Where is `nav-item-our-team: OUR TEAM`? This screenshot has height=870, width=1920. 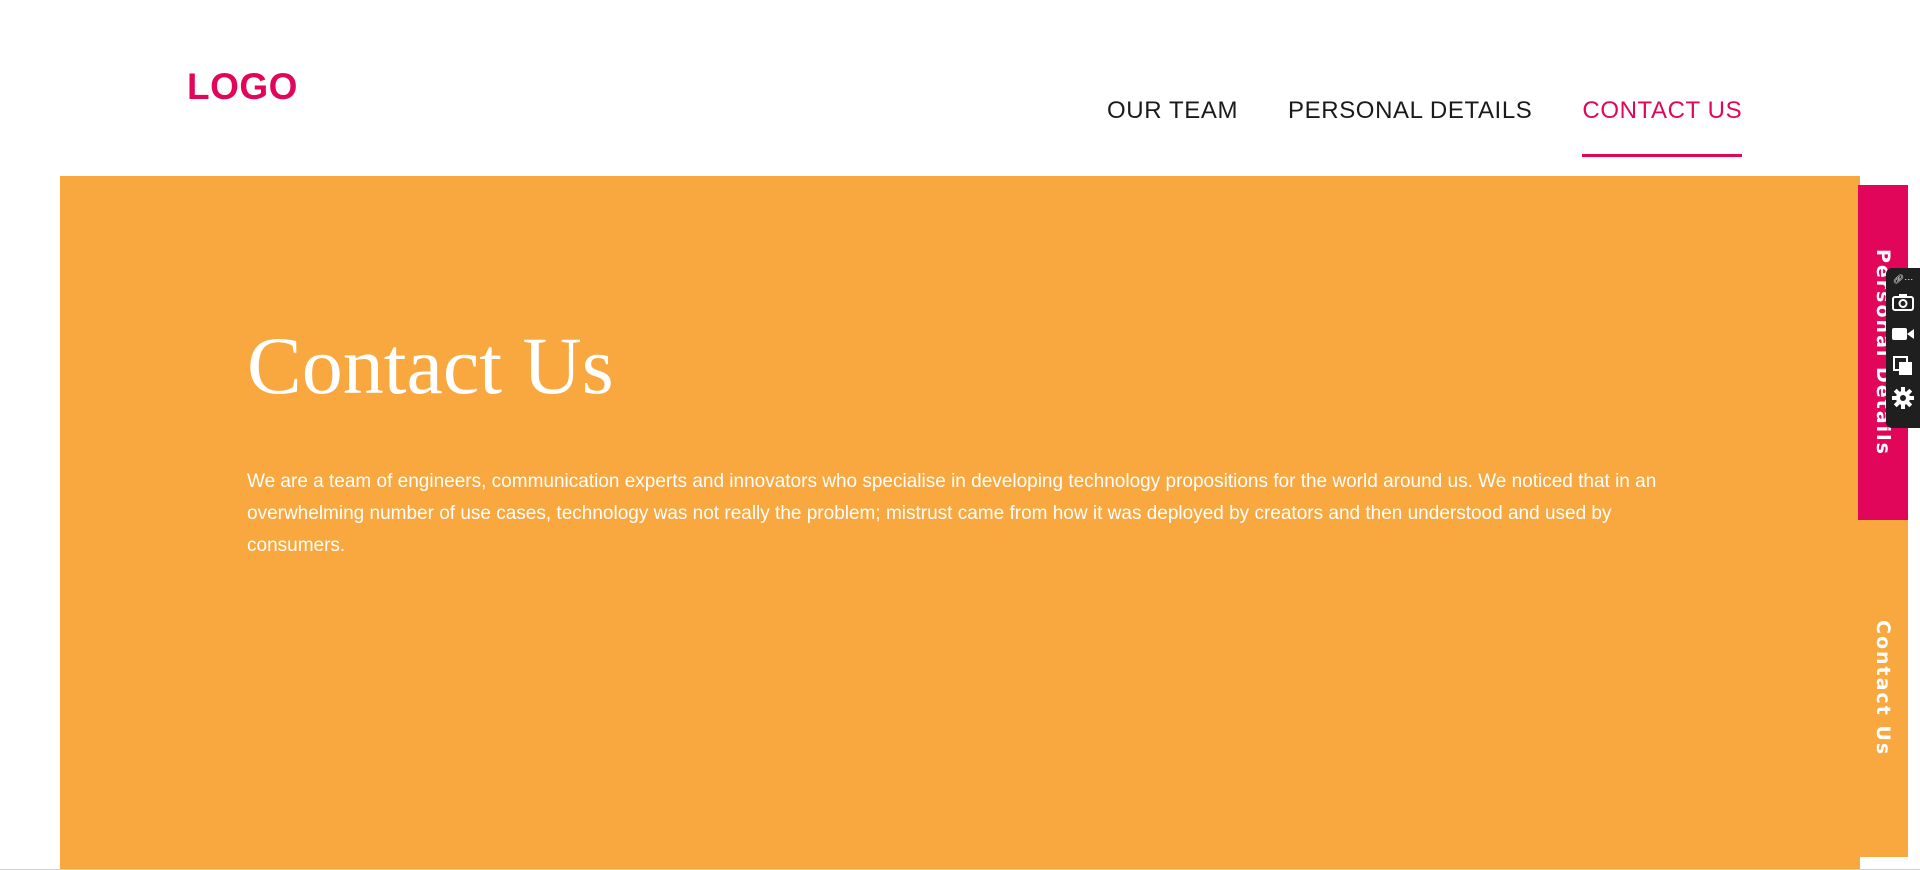
nav-item-our-team: OUR TEAM is located at coordinates (1172, 111).